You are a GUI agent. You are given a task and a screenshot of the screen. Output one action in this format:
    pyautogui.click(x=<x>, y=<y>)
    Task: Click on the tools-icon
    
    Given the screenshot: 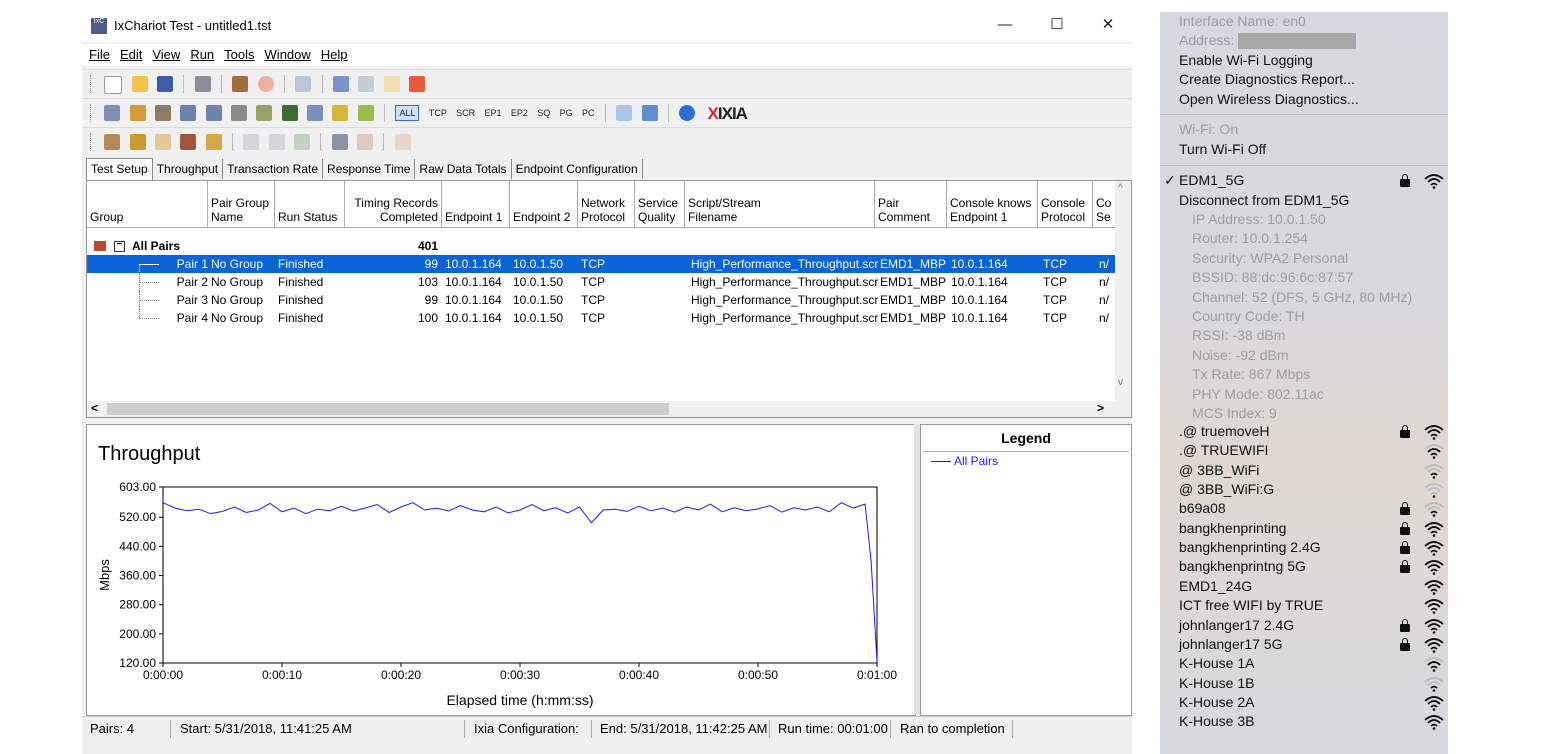 What is the action you would take?
    pyautogui.click(x=188, y=142)
    